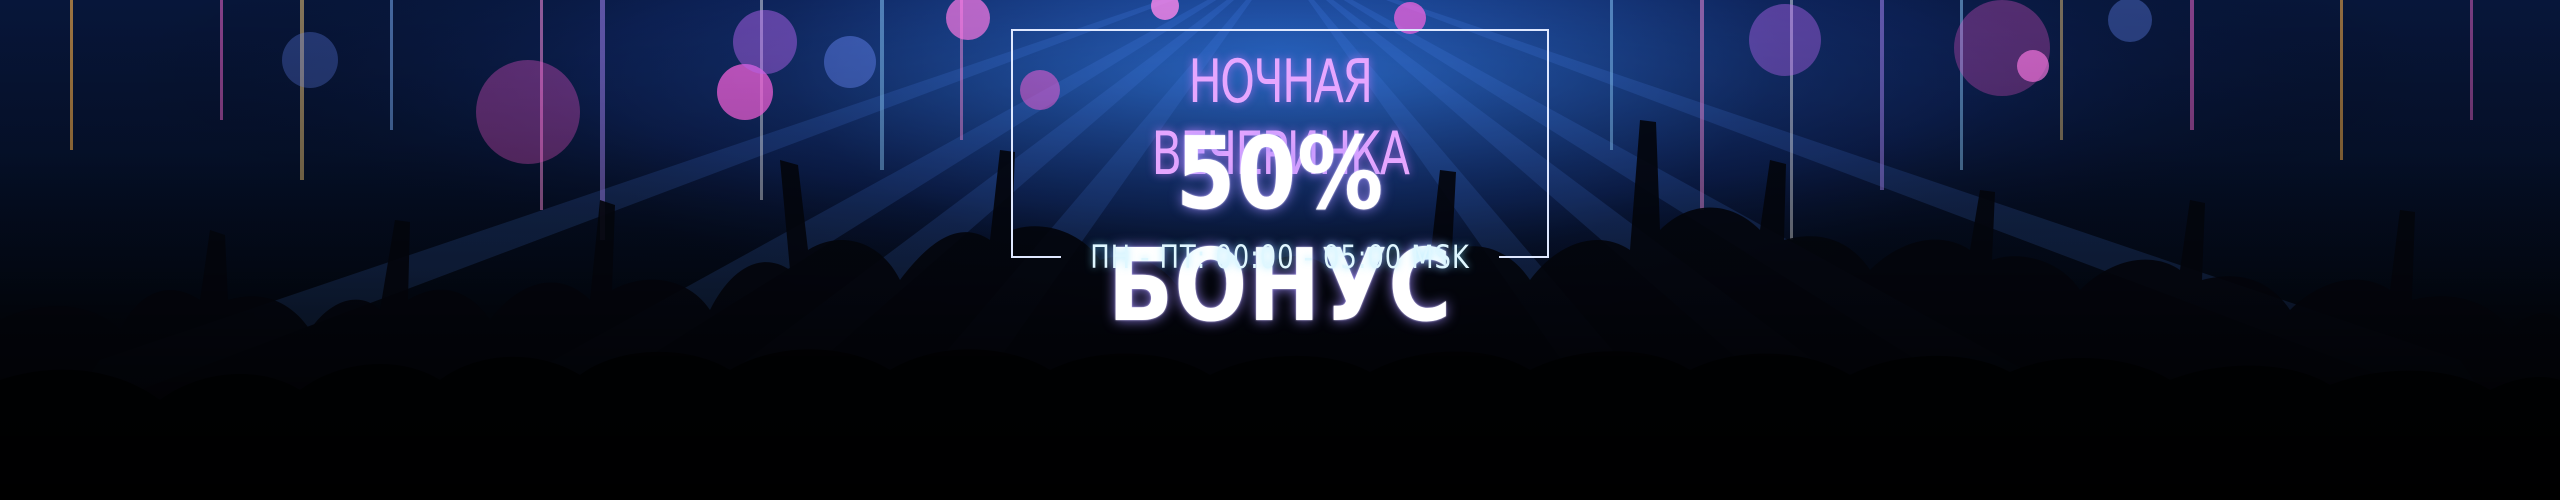  What do you see at coordinates (1280, 257) in the screenshot?
I see `promo-schedule: ПН - ПТ: 00:00 - 05:00 MSK` at bounding box center [1280, 257].